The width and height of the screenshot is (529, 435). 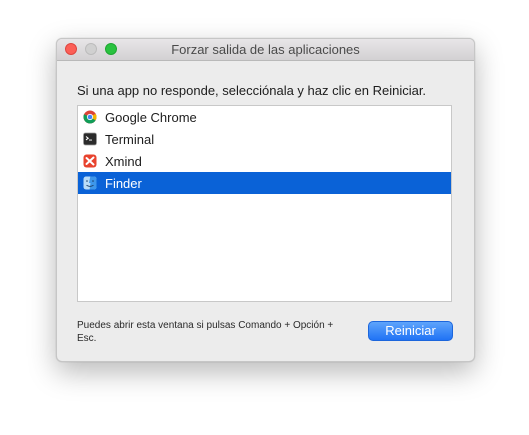 What do you see at coordinates (264, 139) in the screenshot?
I see `app-row-terminal: Terminal` at bounding box center [264, 139].